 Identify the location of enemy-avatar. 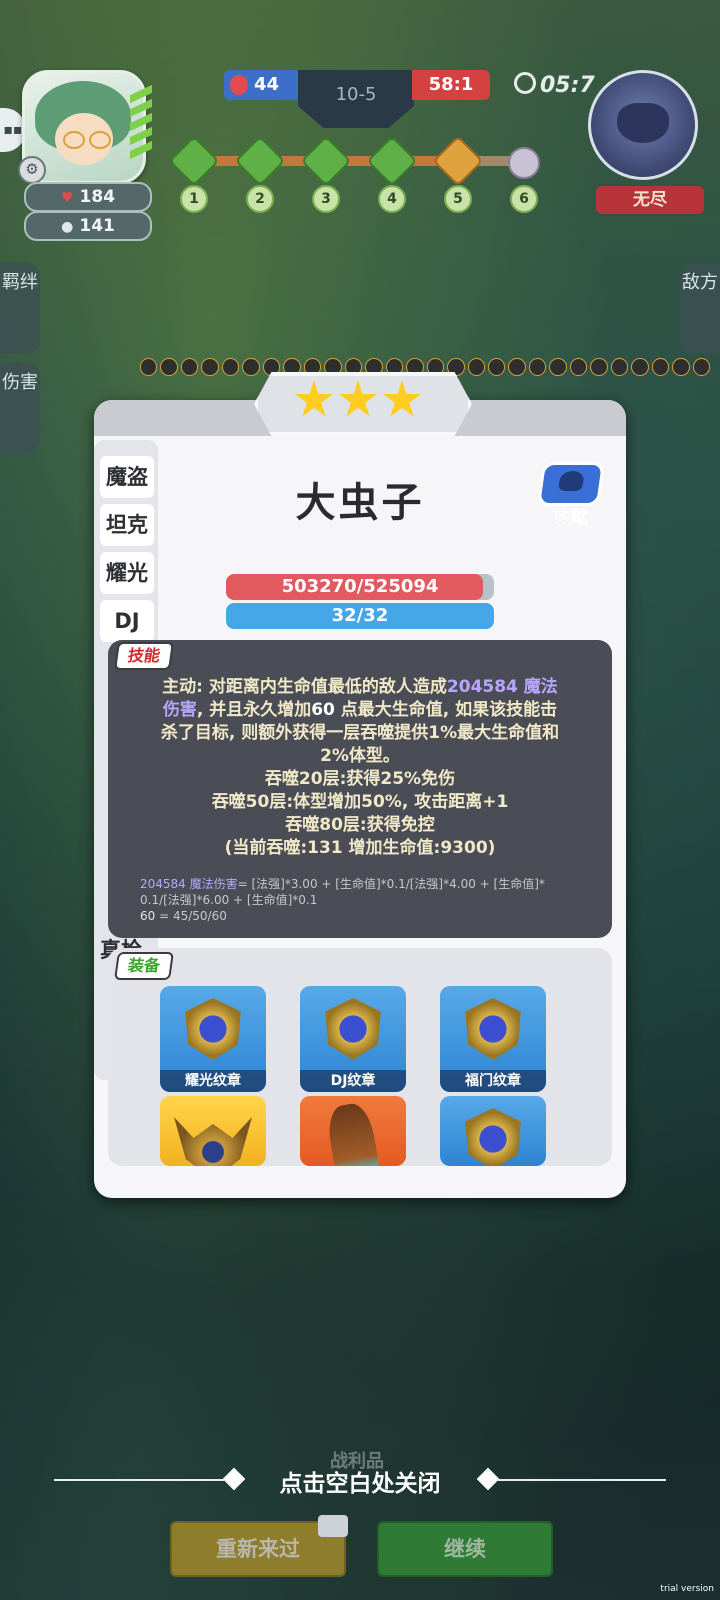
(643, 125).